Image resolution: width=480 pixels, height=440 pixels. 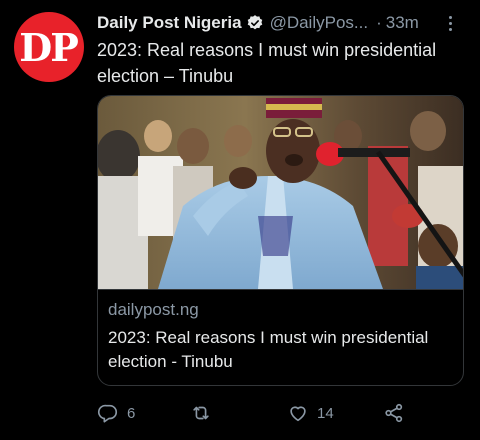 I want to click on tweet-actions: 6 14, so click(x=262, y=413).